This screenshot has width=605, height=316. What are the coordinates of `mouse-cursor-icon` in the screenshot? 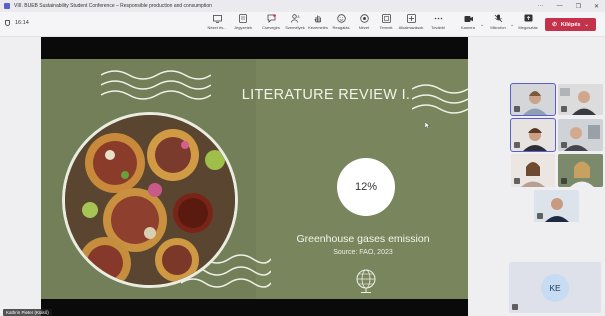 It's located at (427, 125).